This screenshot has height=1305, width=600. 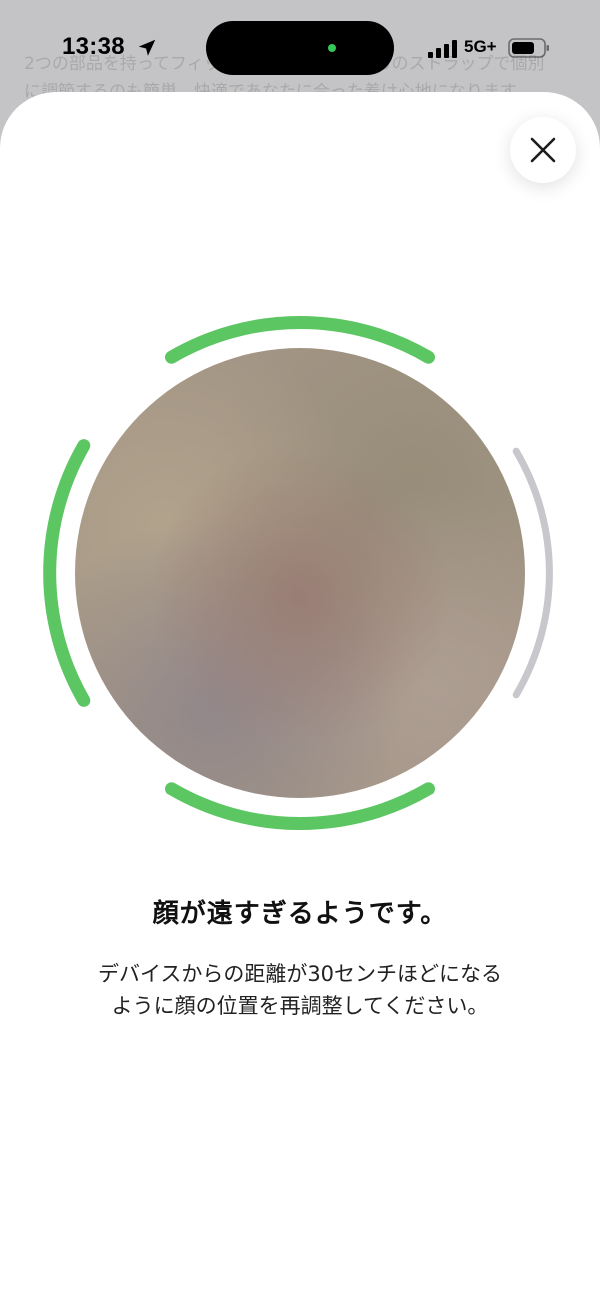 I want to click on status-bar: 13:38 5G+, so click(x=300, y=48).